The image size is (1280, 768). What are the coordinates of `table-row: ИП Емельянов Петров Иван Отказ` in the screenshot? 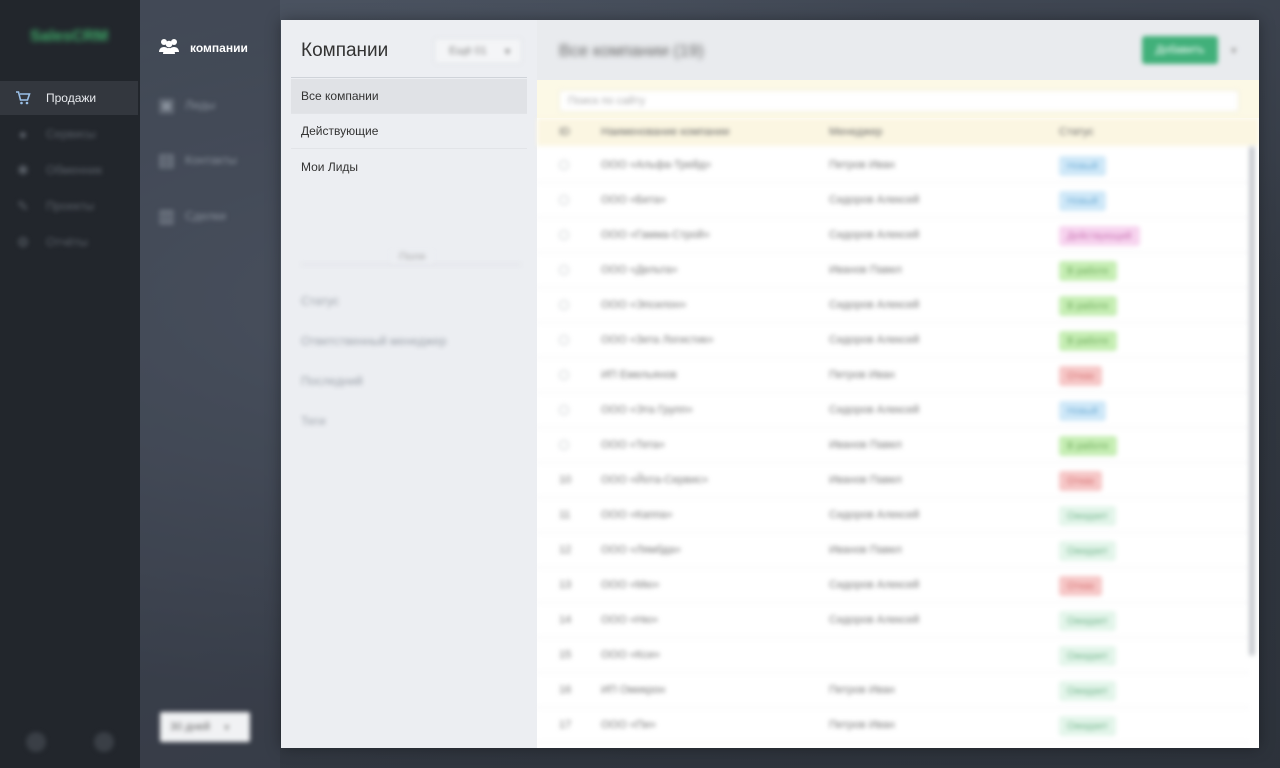 It's located at (893, 375).